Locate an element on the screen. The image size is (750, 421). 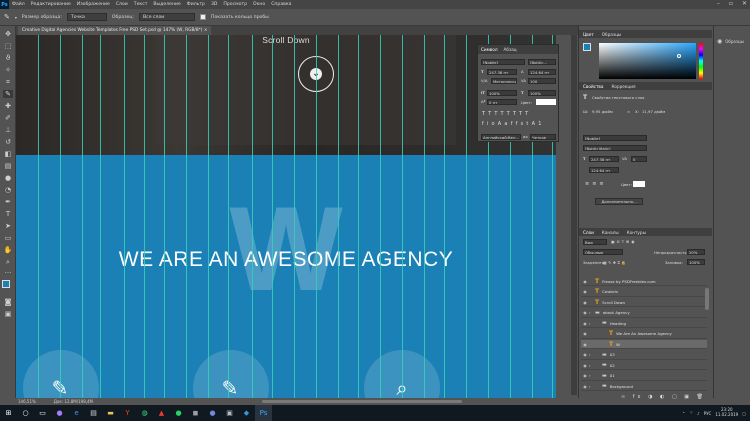
search-icon: ○ is located at coordinates (25, 413).